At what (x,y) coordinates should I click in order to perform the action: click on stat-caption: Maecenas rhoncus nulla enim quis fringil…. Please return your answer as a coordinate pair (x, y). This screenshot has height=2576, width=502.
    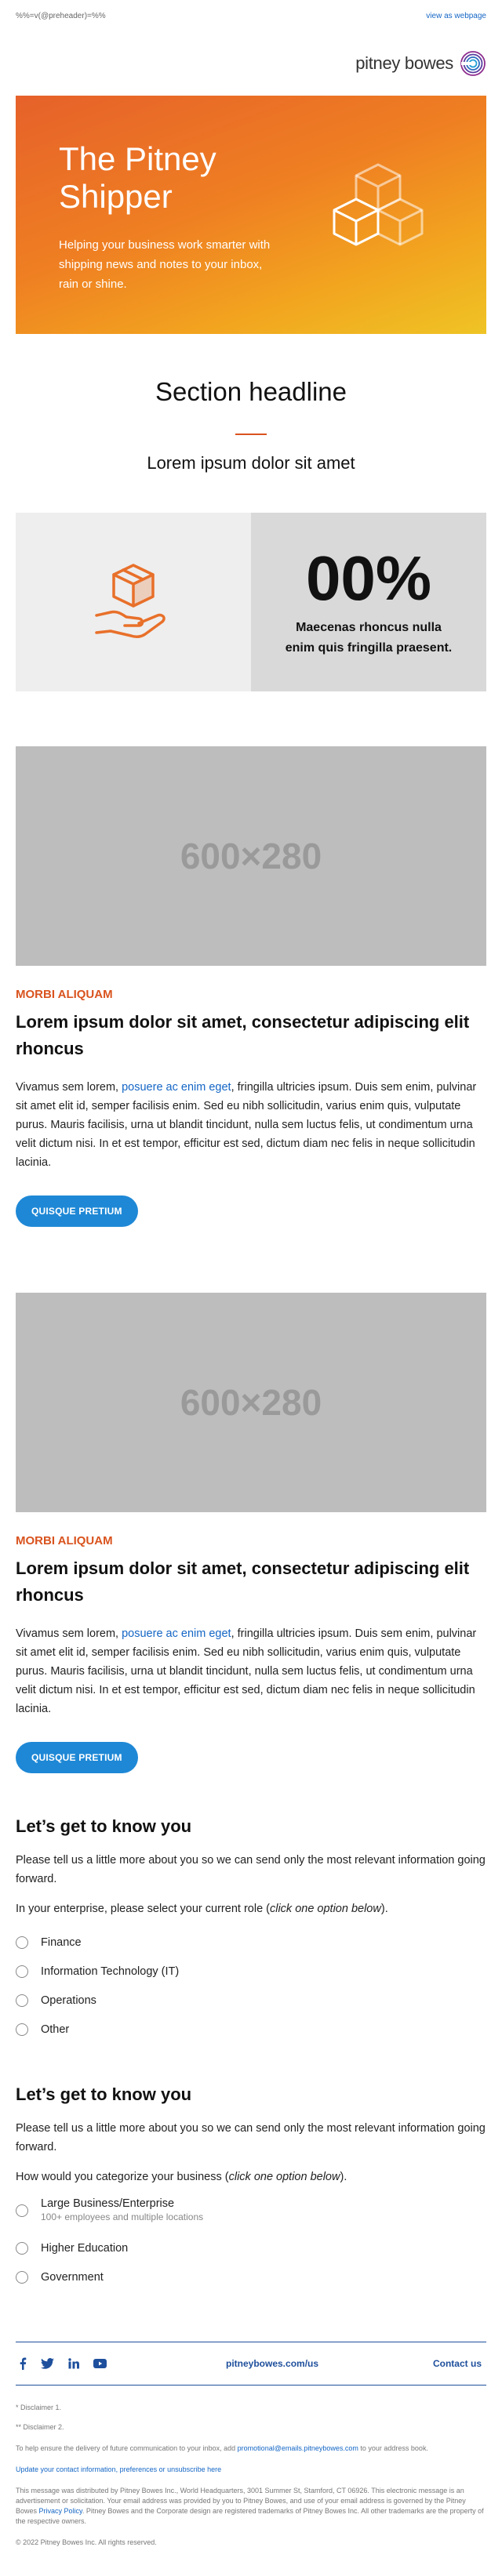
    Looking at the image, I should click on (369, 638).